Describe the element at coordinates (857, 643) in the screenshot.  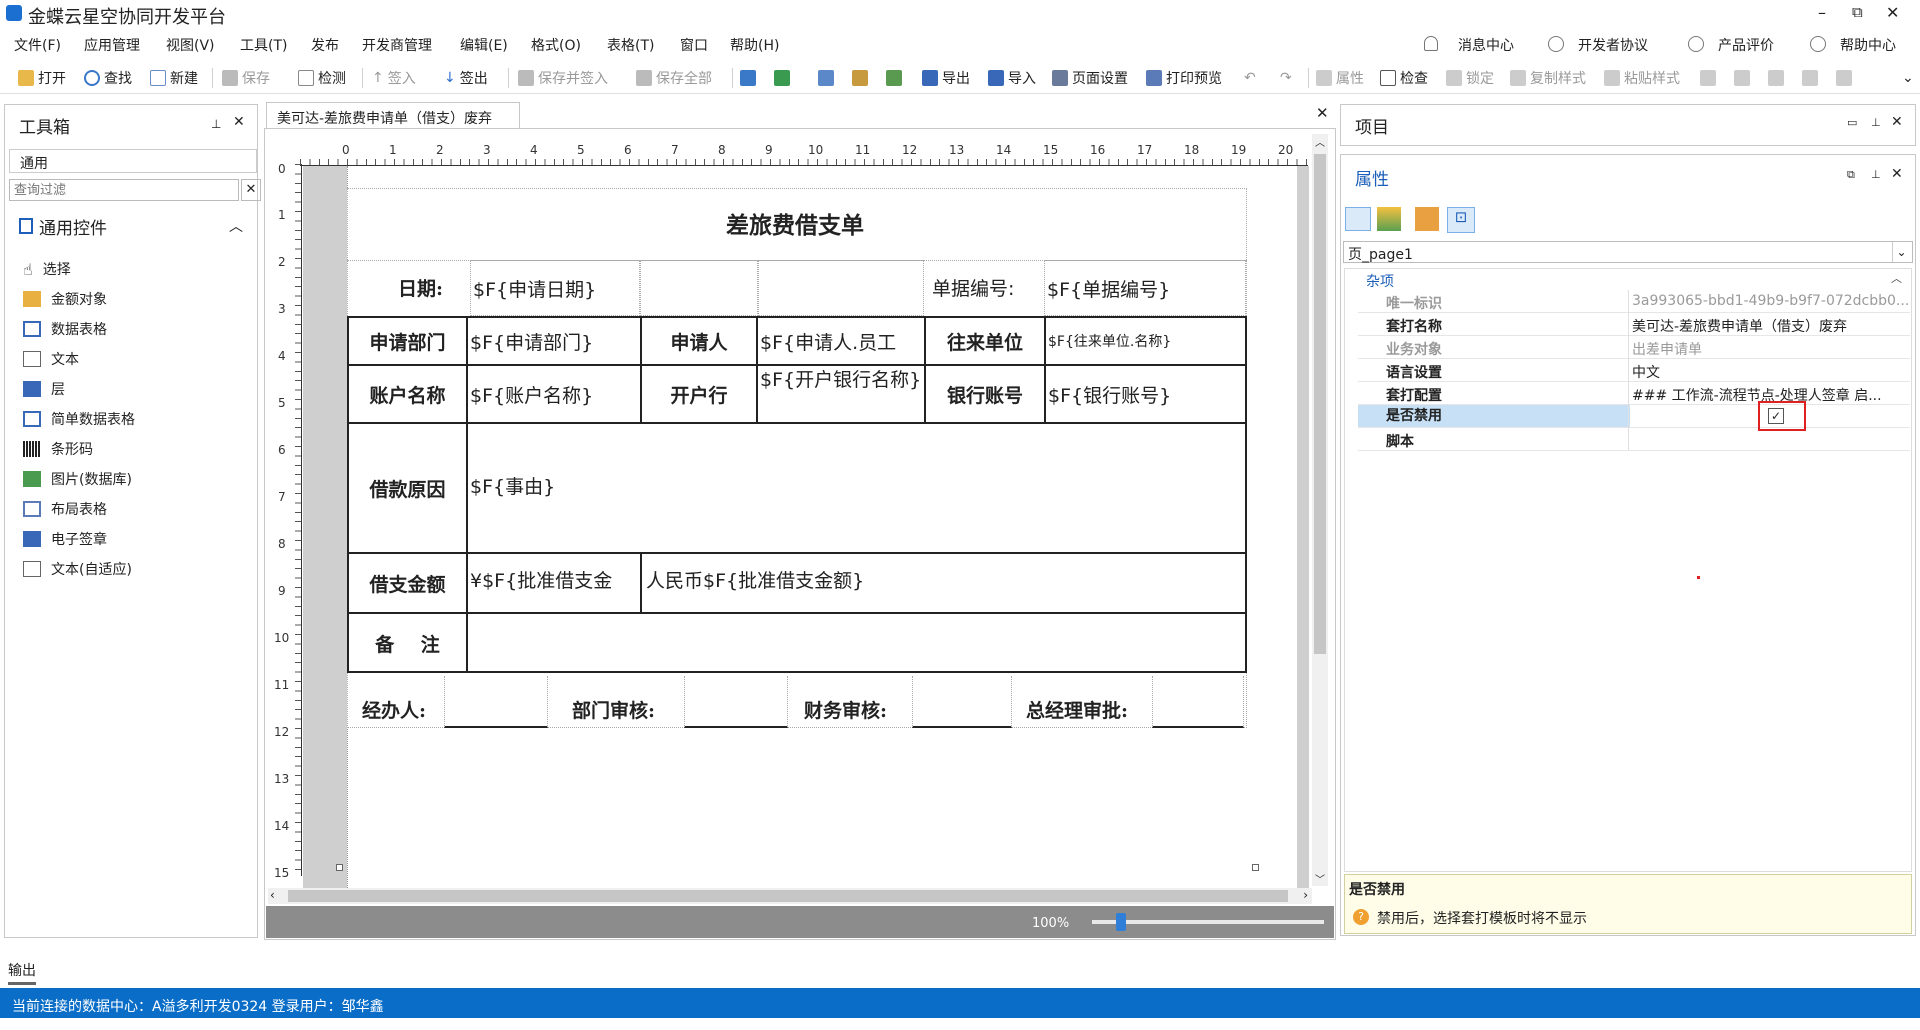
I see `remark-field` at that location.